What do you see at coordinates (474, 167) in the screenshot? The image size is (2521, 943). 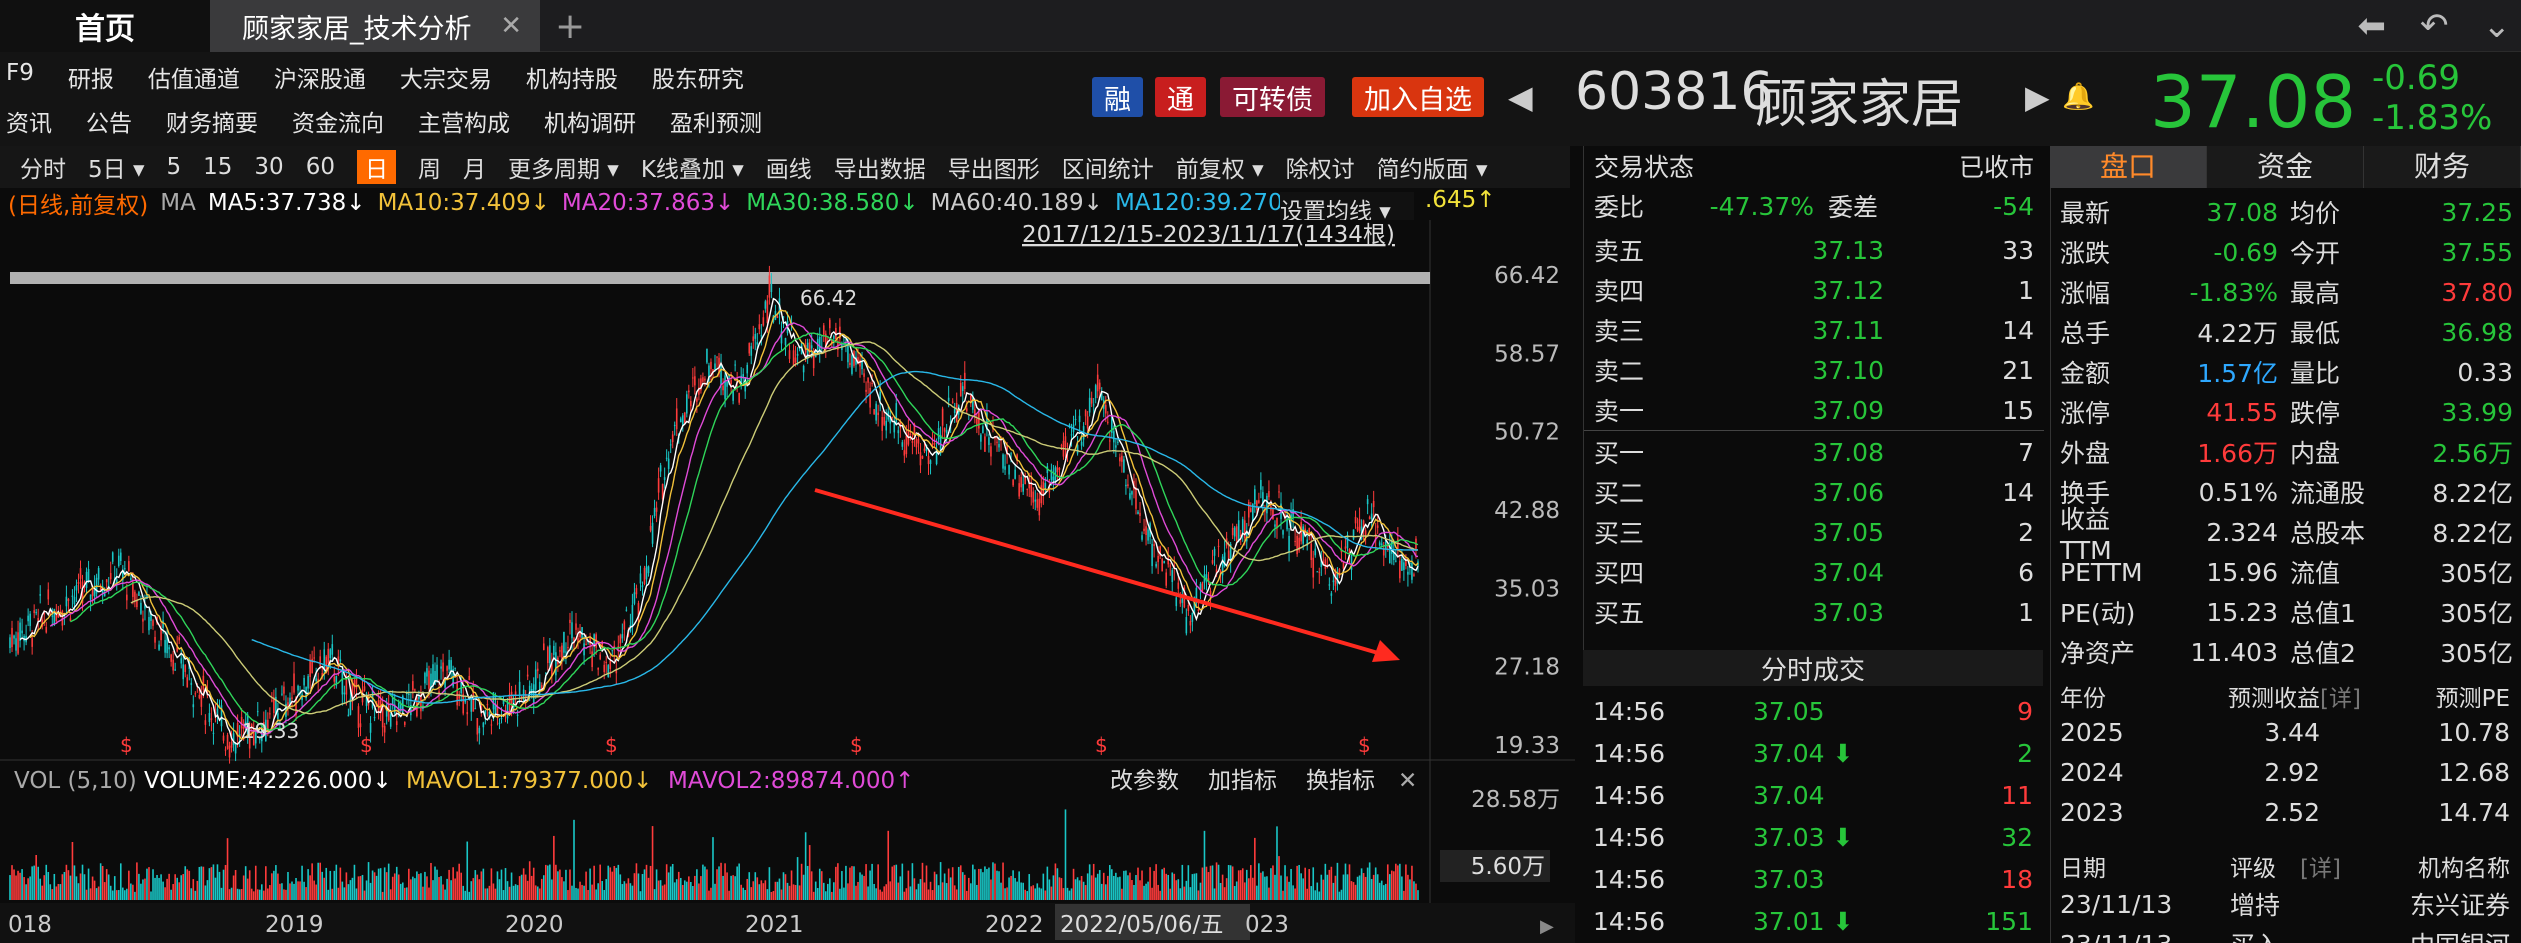 I see `toolbar-item: 月` at bounding box center [474, 167].